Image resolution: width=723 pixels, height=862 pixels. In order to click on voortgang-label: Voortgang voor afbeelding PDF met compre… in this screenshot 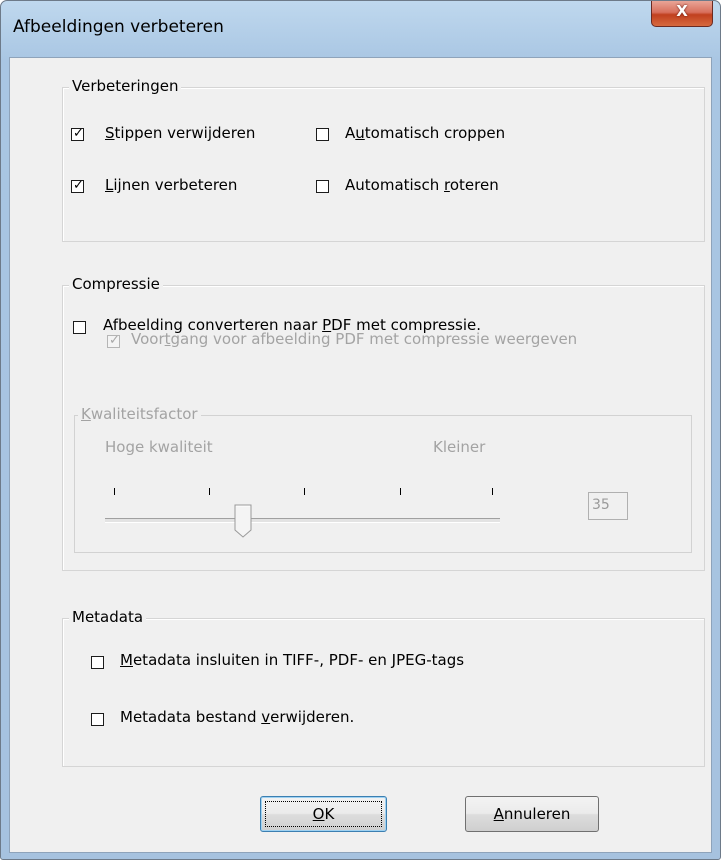, I will do `click(354, 339)`.